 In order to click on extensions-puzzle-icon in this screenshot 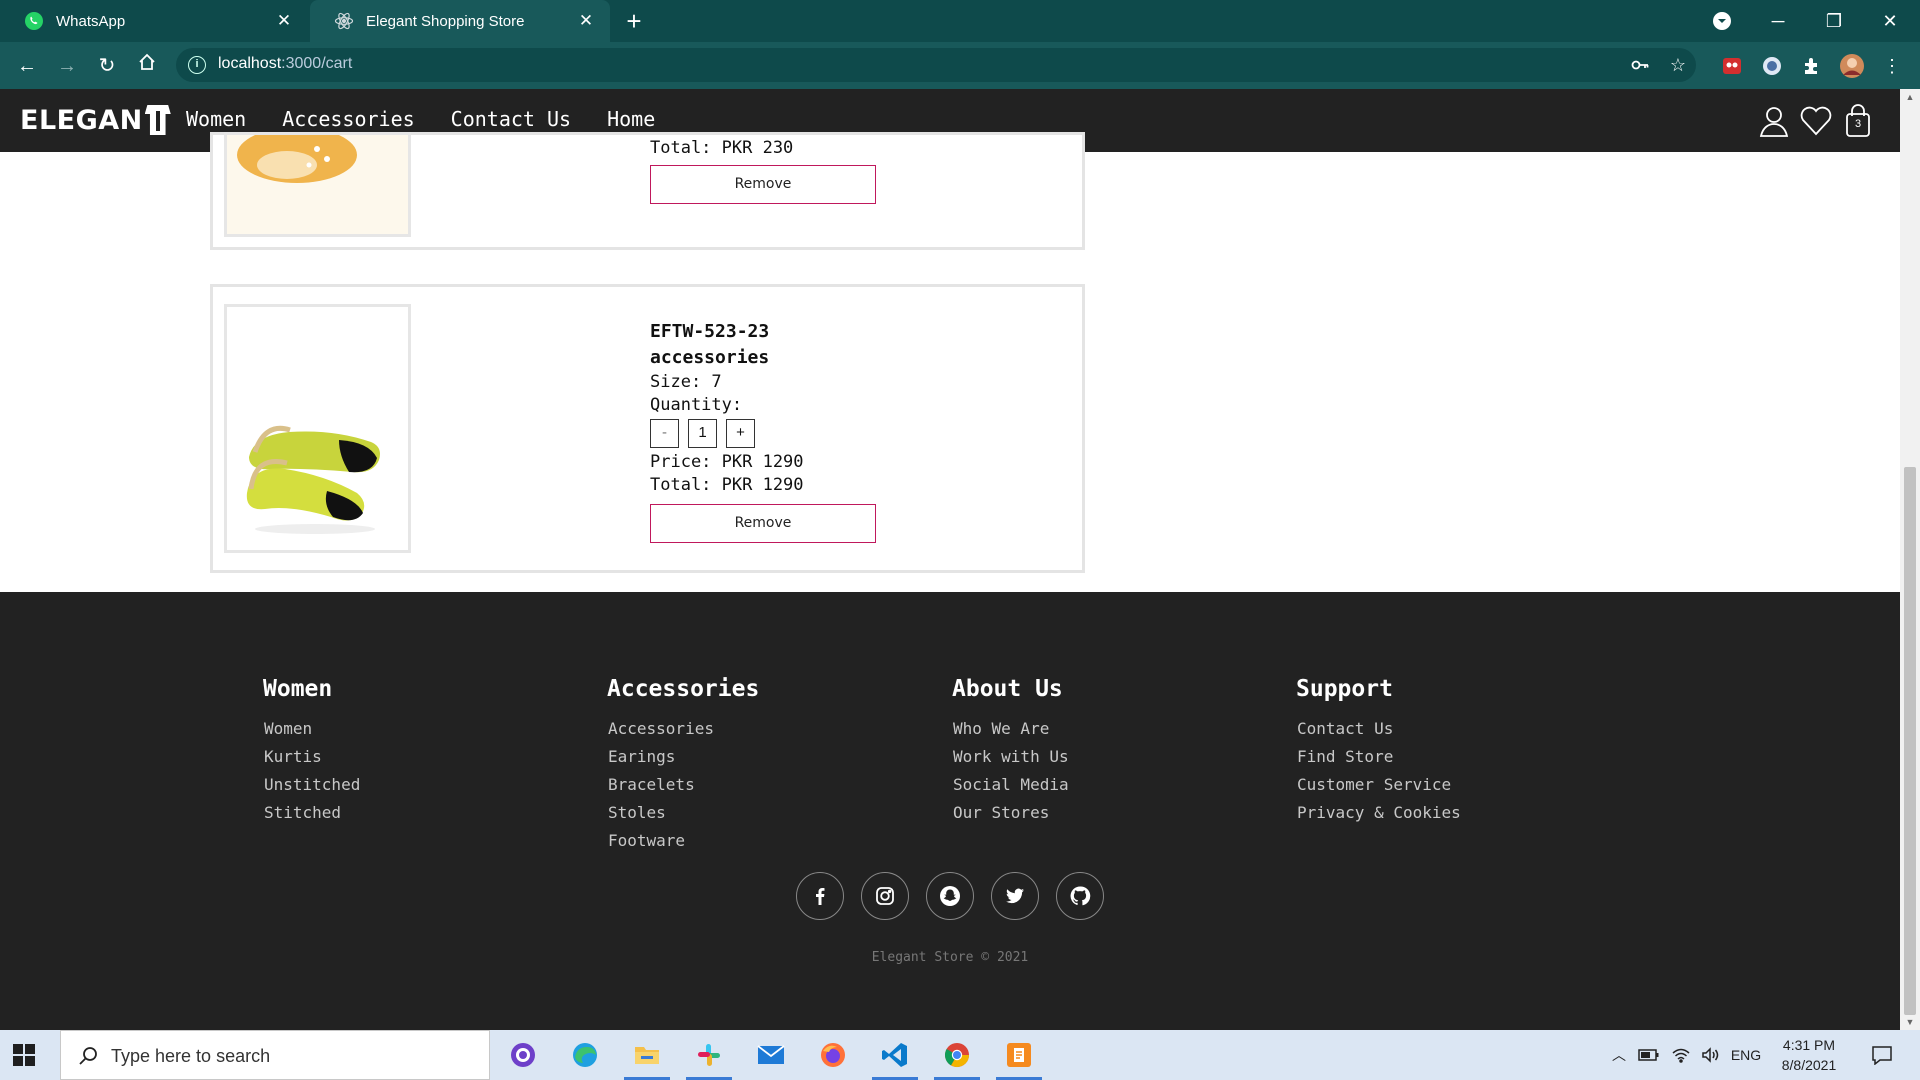, I will do `click(1812, 66)`.